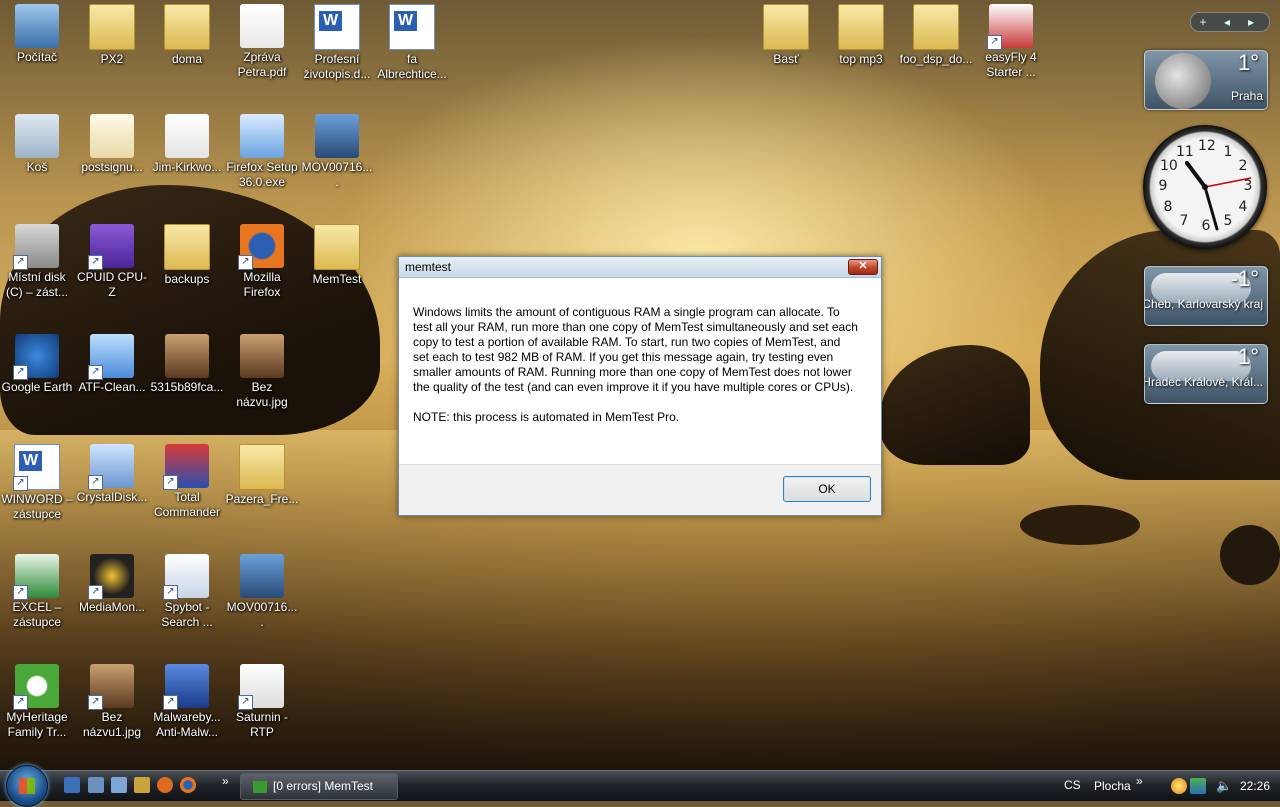  What do you see at coordinates (1112, 786) in the screenshot?
I see `desktop-toolbar: Plocha` at bounding box center [1112, 786].